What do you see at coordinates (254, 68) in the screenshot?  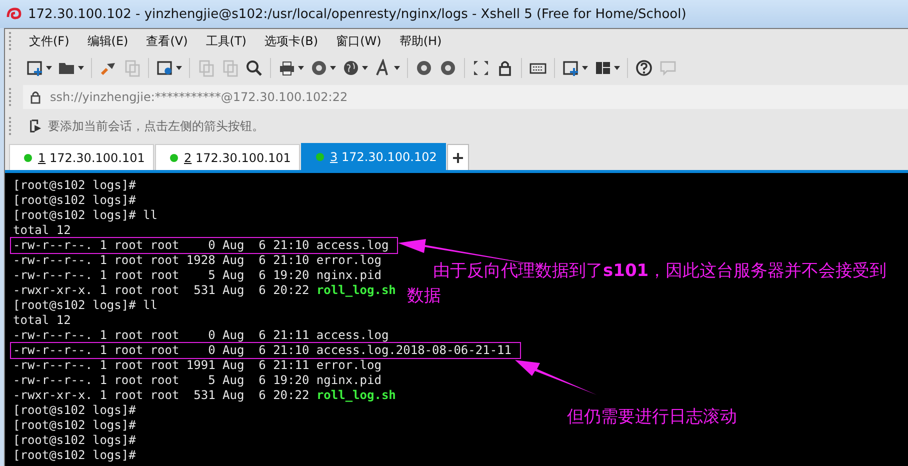 I see `search-icon` at bounding box center [254, 68].